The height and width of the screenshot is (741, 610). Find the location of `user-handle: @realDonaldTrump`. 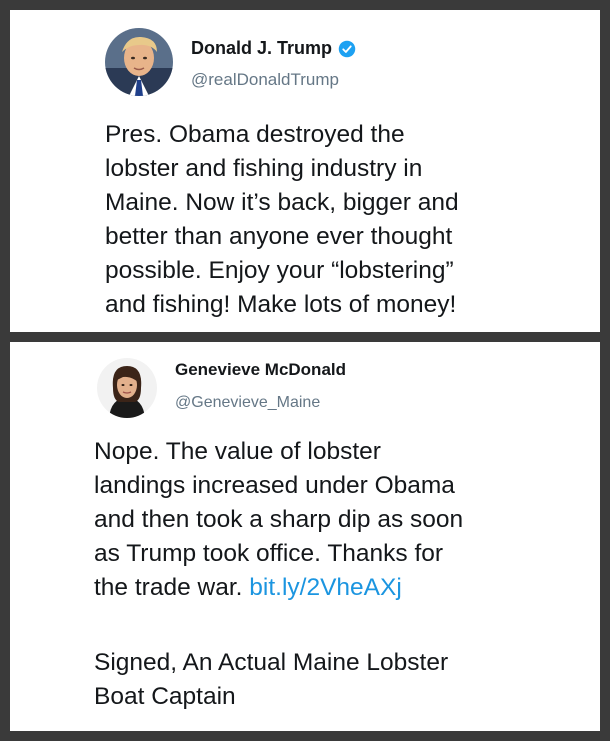

user-handle: @realDonaldTrump is located at coordinates (265, 80).